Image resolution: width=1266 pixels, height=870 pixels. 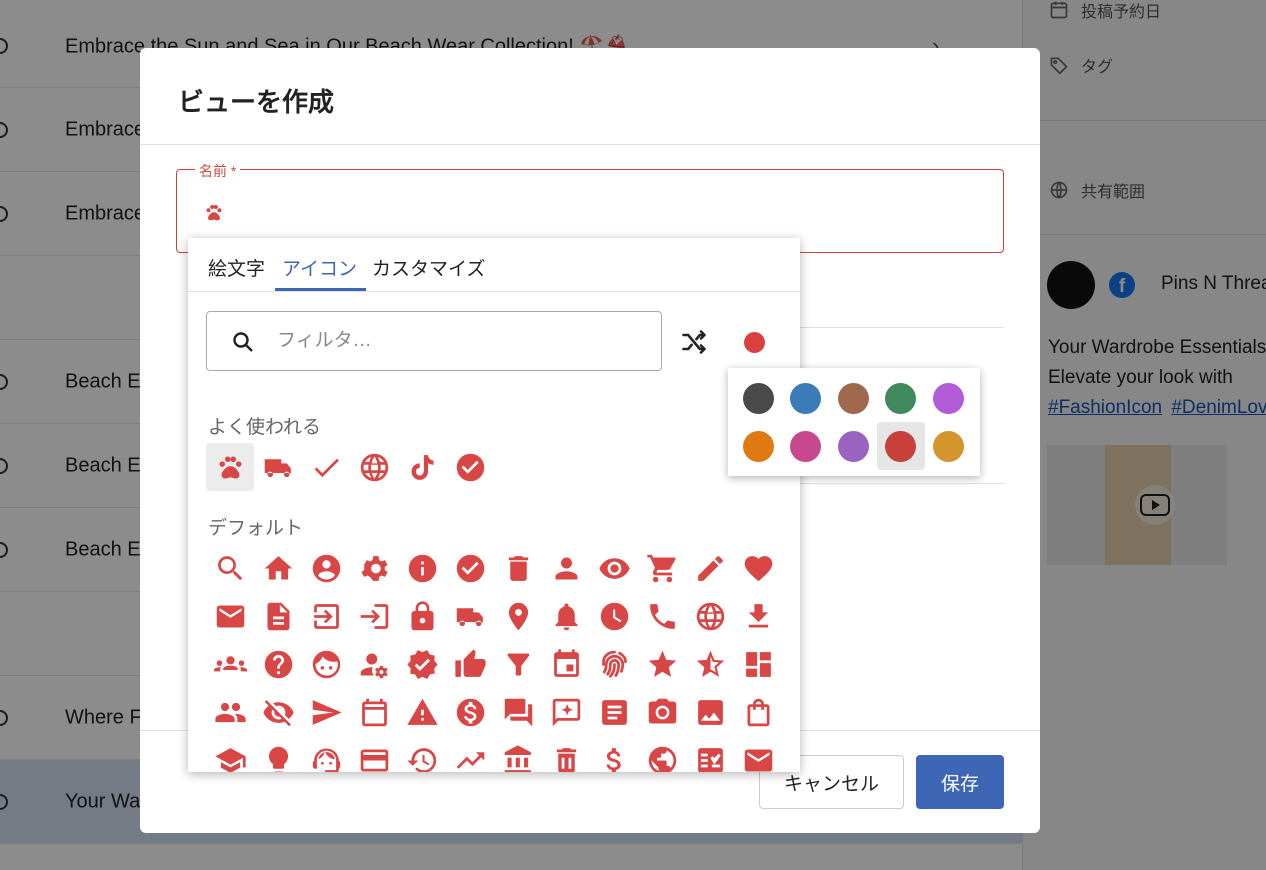 What do you see at coordinates (710, 568) in the screenshot?
I see `pencil-icon` at bounding box center [710, 568].